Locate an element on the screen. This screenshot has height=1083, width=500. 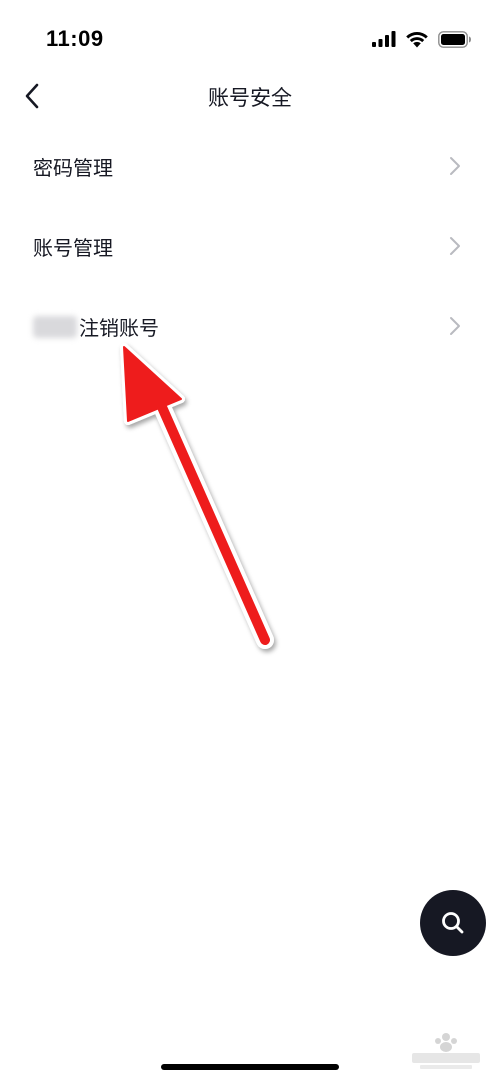
settings-item-label: 注销账号 is located at coordinates (119, 328).